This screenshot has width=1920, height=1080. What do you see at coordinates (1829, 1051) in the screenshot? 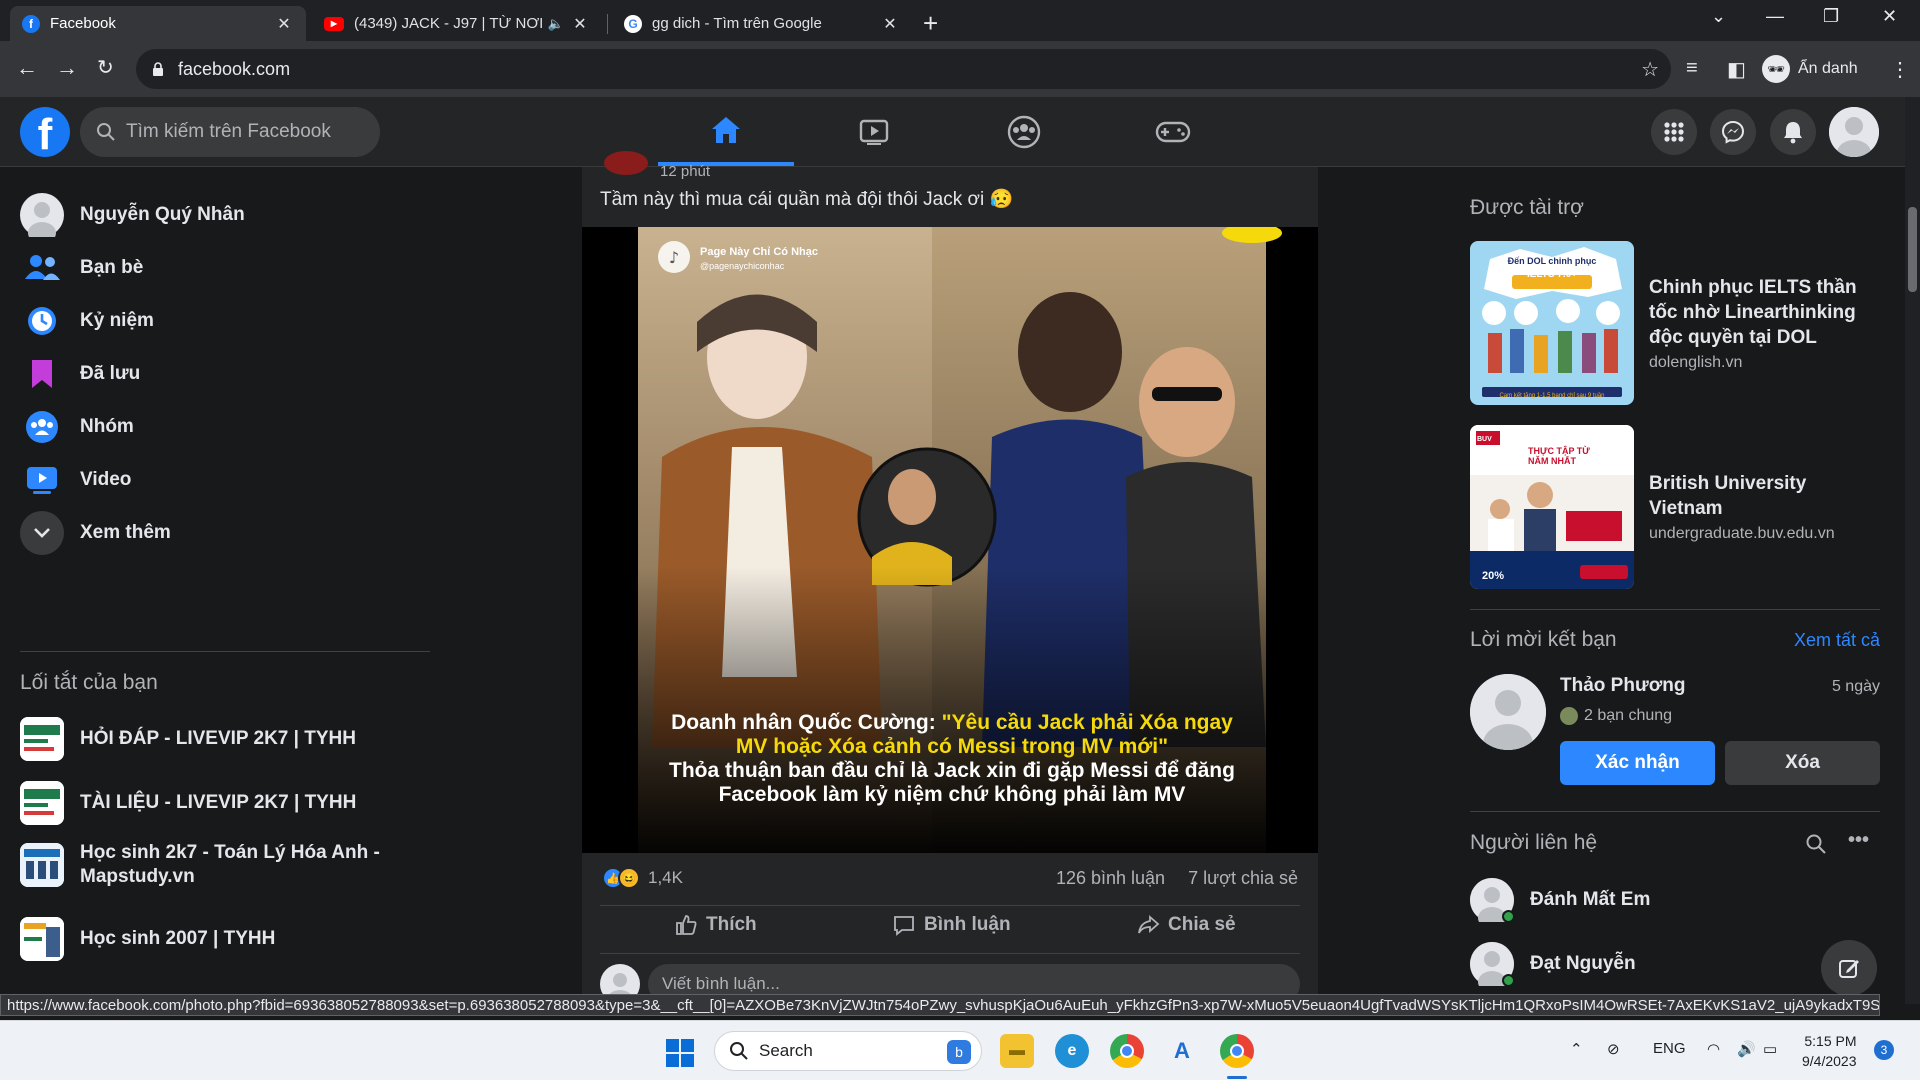
I see `taskbar-clock: 5:15 PM 9/4/2023` at bounding box center [1829, 1051].